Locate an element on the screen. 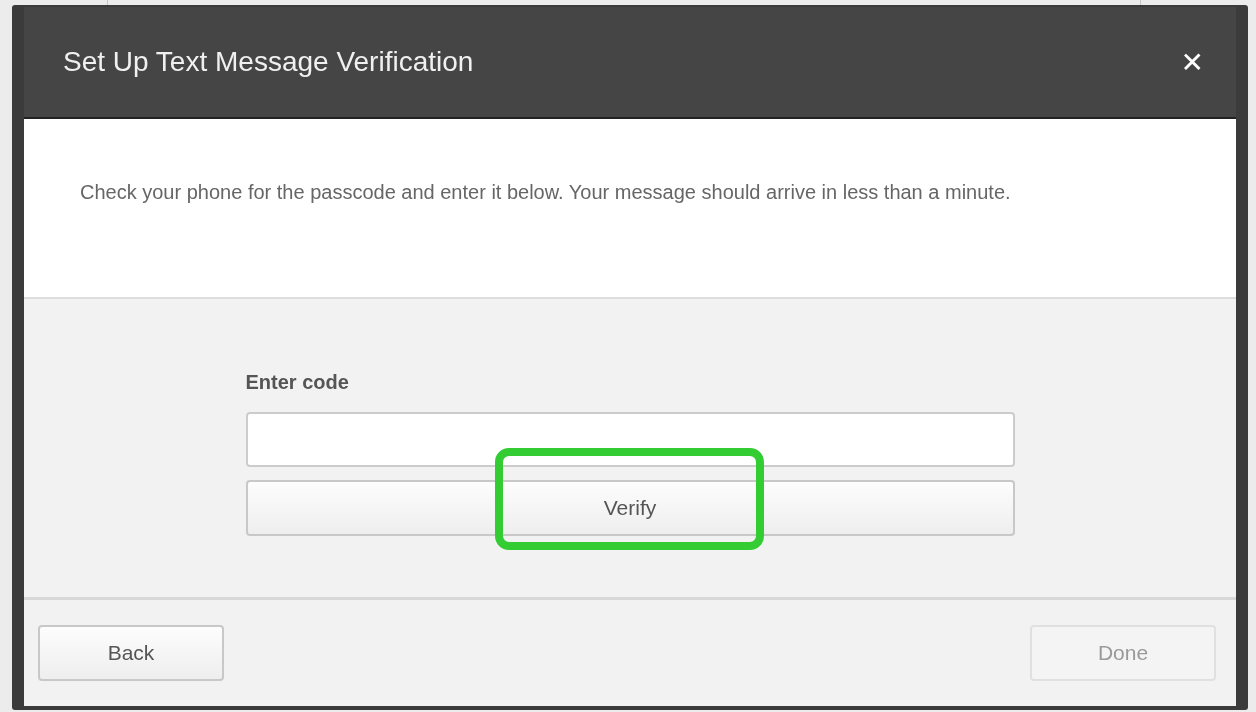  field-label: Enter code is located at coordinates (297, 382).